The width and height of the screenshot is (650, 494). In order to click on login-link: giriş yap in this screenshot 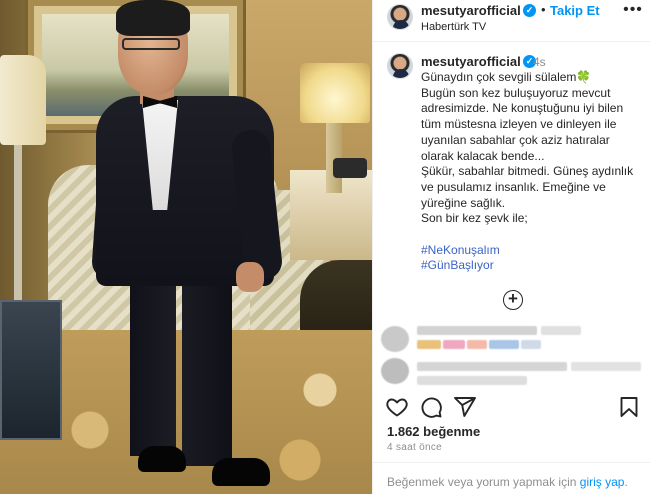, I will do `click(602, 482)`.